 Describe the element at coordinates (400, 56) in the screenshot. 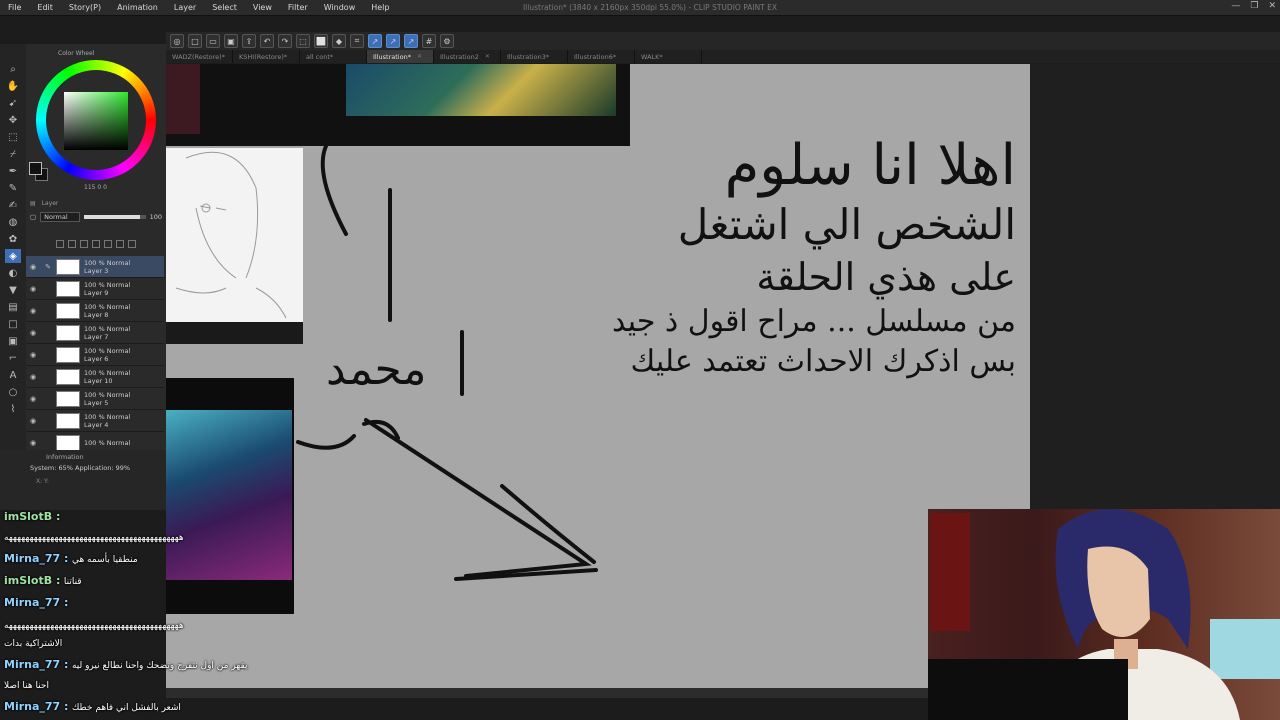

I see `tab-document-active: Illustration* ✕` at that location.